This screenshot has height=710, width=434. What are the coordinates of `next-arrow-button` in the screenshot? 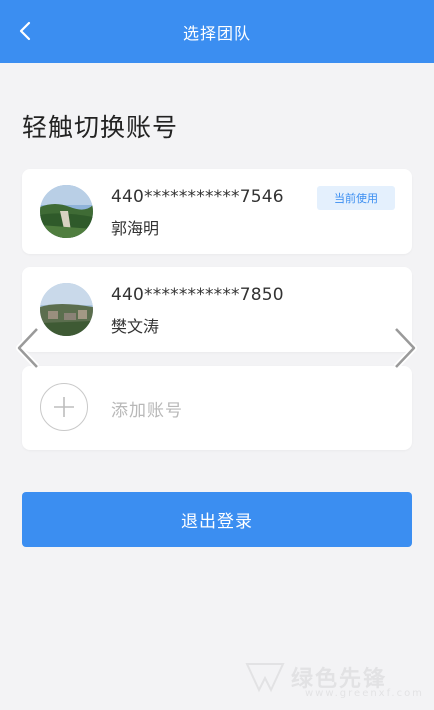 It's located at (405, 348).